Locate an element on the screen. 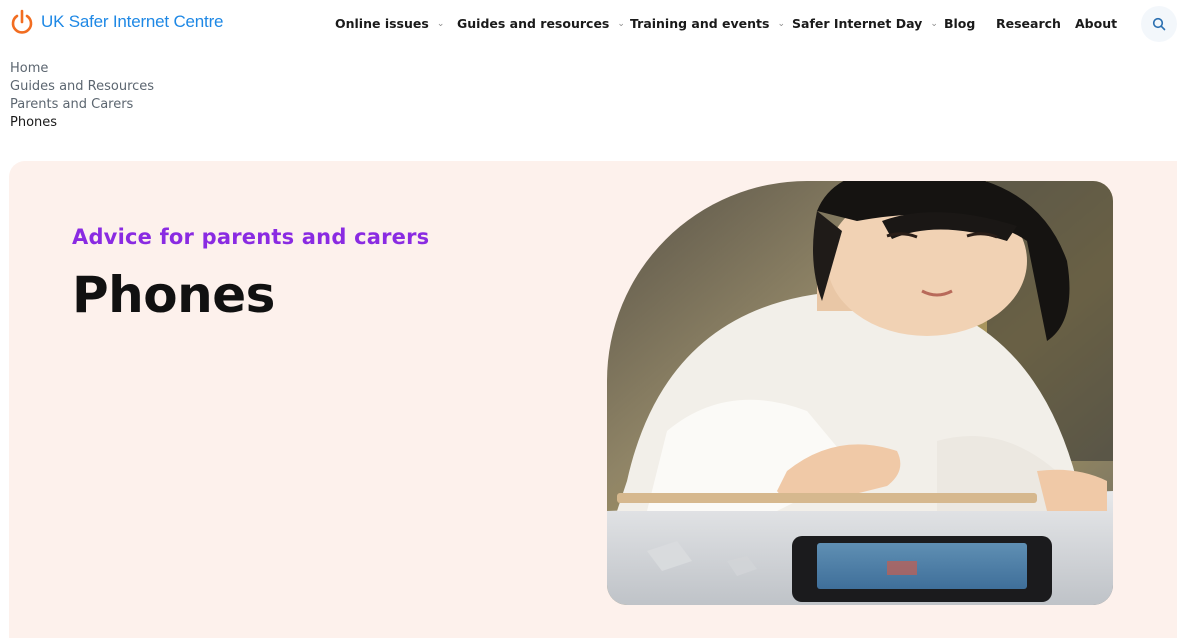  search-icon is located at coordinates (1159, 24).